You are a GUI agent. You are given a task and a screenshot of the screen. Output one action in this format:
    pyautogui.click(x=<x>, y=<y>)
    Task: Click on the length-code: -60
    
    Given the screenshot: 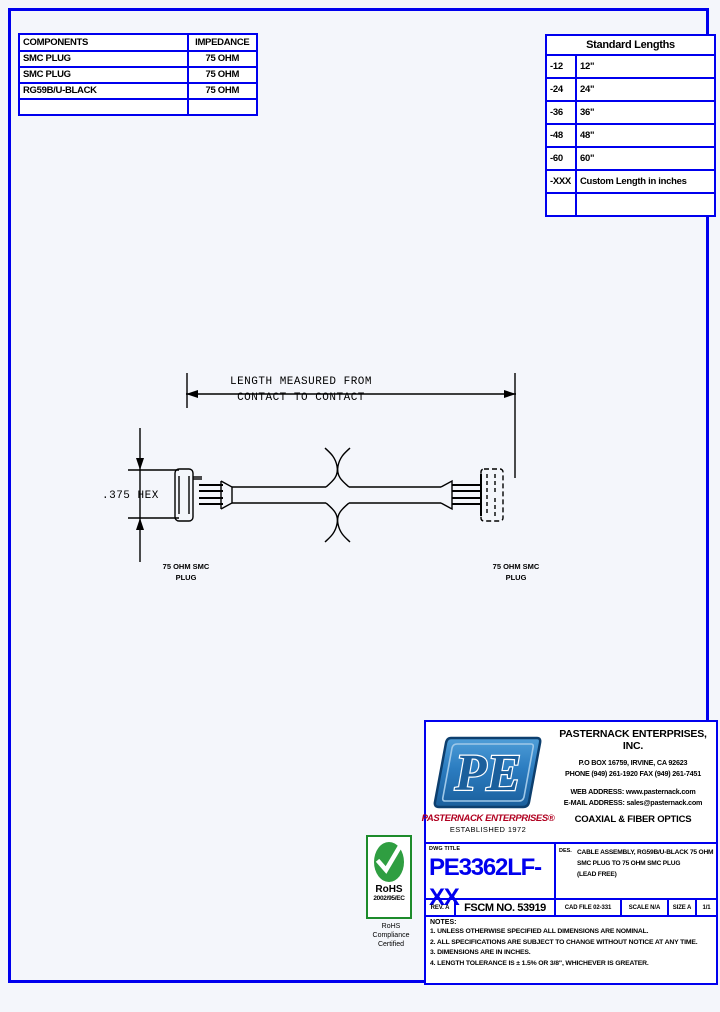 What is the action you would take?
    pyautogui.click(x=561, y=158)
    